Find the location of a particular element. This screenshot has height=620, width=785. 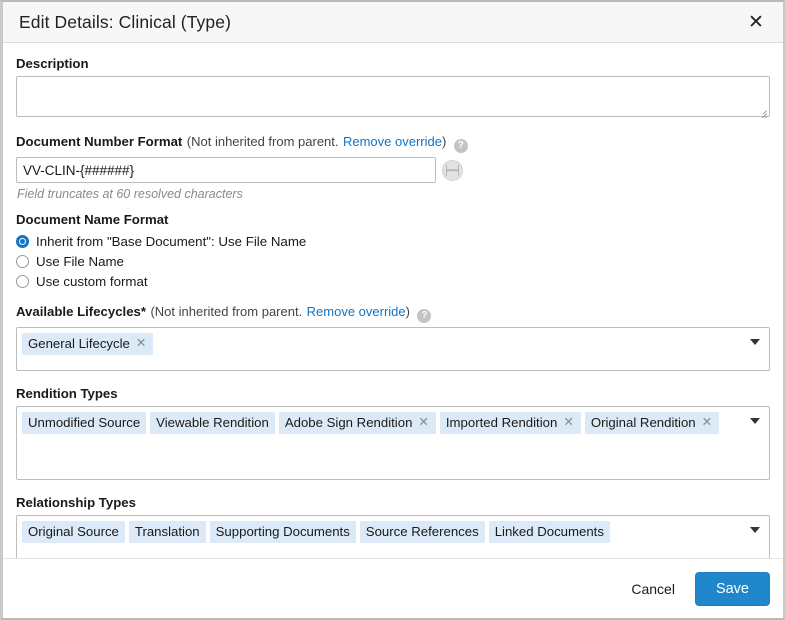

tag-chip: Unmodified Source is located at coordinates (84, 423).